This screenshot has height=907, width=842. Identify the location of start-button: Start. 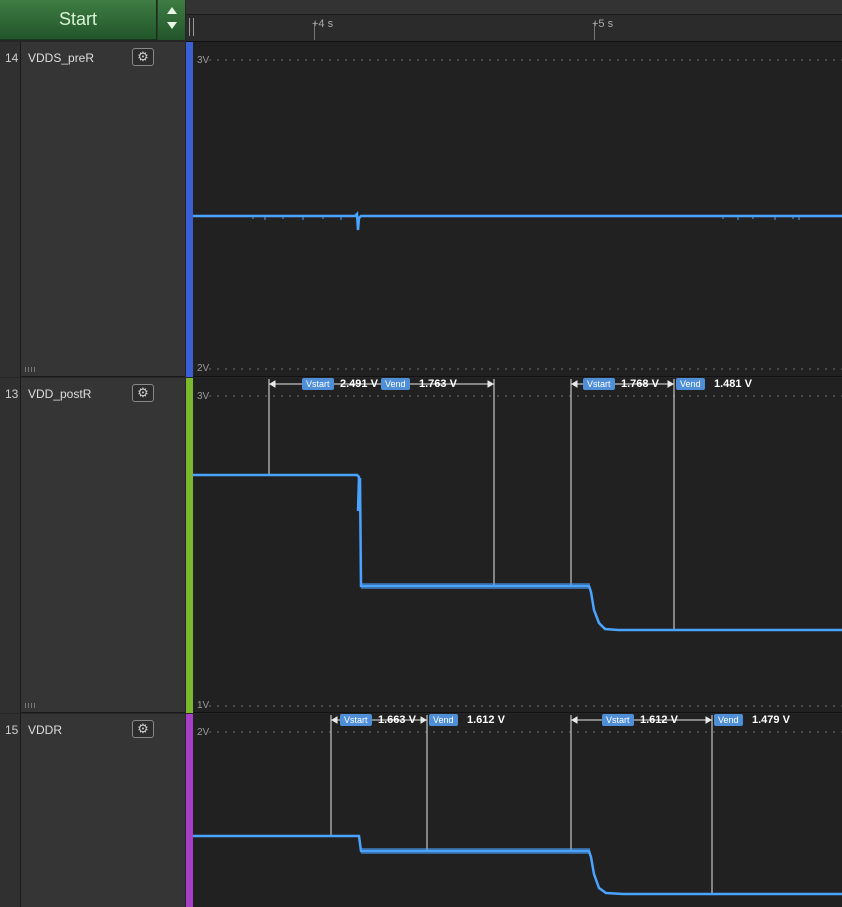
(78, 20).